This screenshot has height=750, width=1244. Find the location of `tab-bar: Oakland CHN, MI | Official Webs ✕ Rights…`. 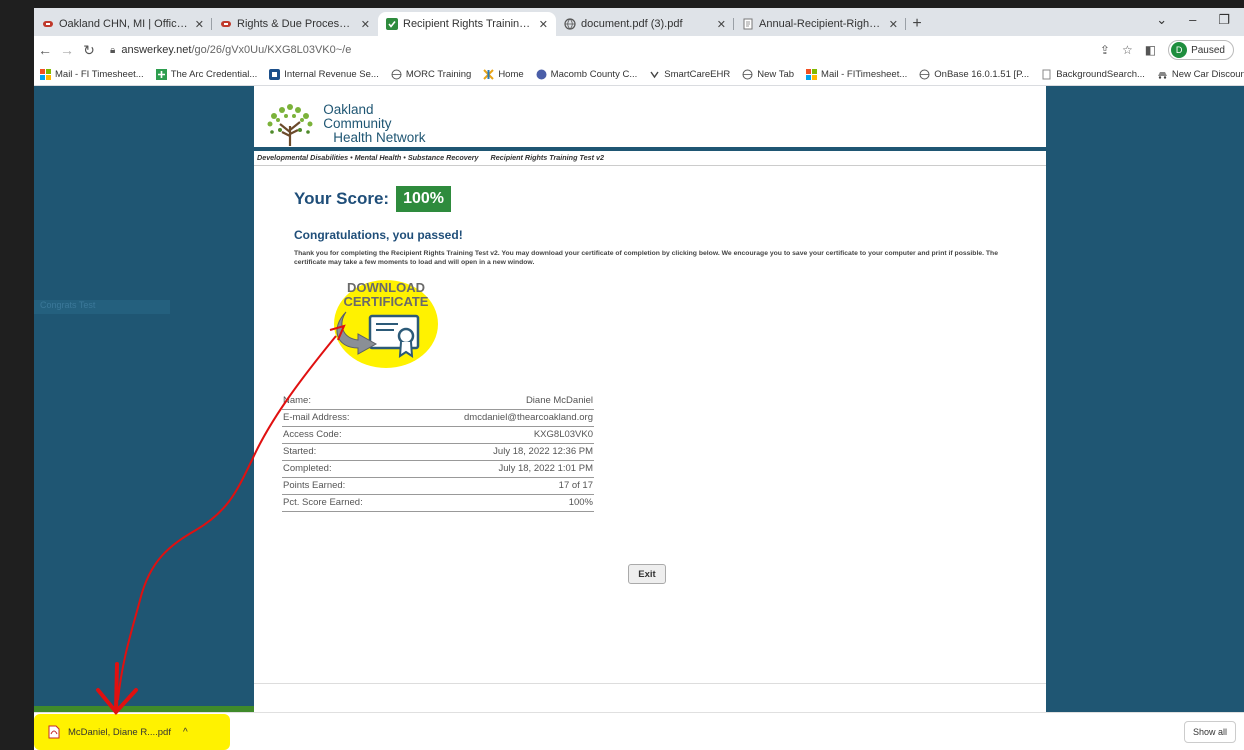

tab-bar: Oakland CHN, MI | Official Webs ✕ Rights… is located at coordinates (639, 22).